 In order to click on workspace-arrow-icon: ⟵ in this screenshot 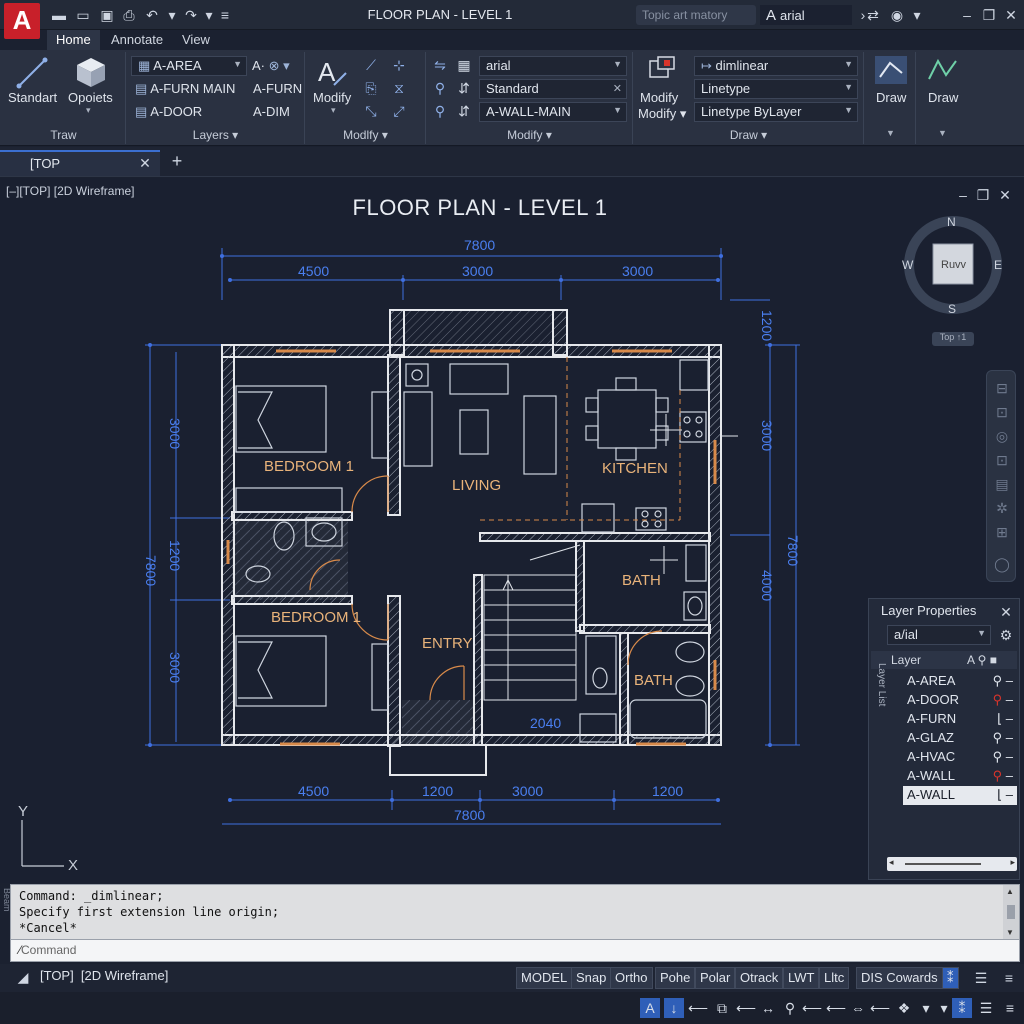, I will do `click(880, 1008)`.